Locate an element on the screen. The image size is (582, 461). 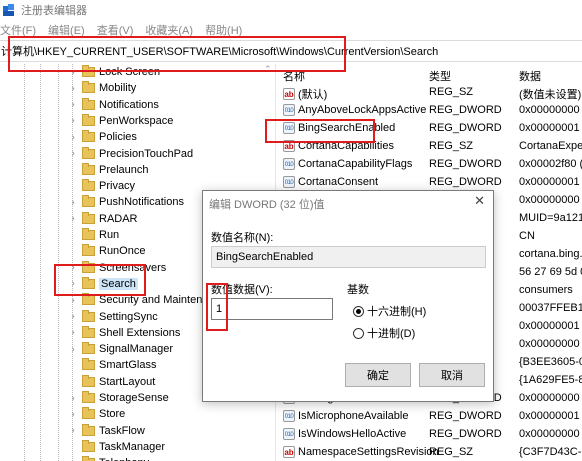
tree-item: › Notifications is located at coordinates (112, 105).